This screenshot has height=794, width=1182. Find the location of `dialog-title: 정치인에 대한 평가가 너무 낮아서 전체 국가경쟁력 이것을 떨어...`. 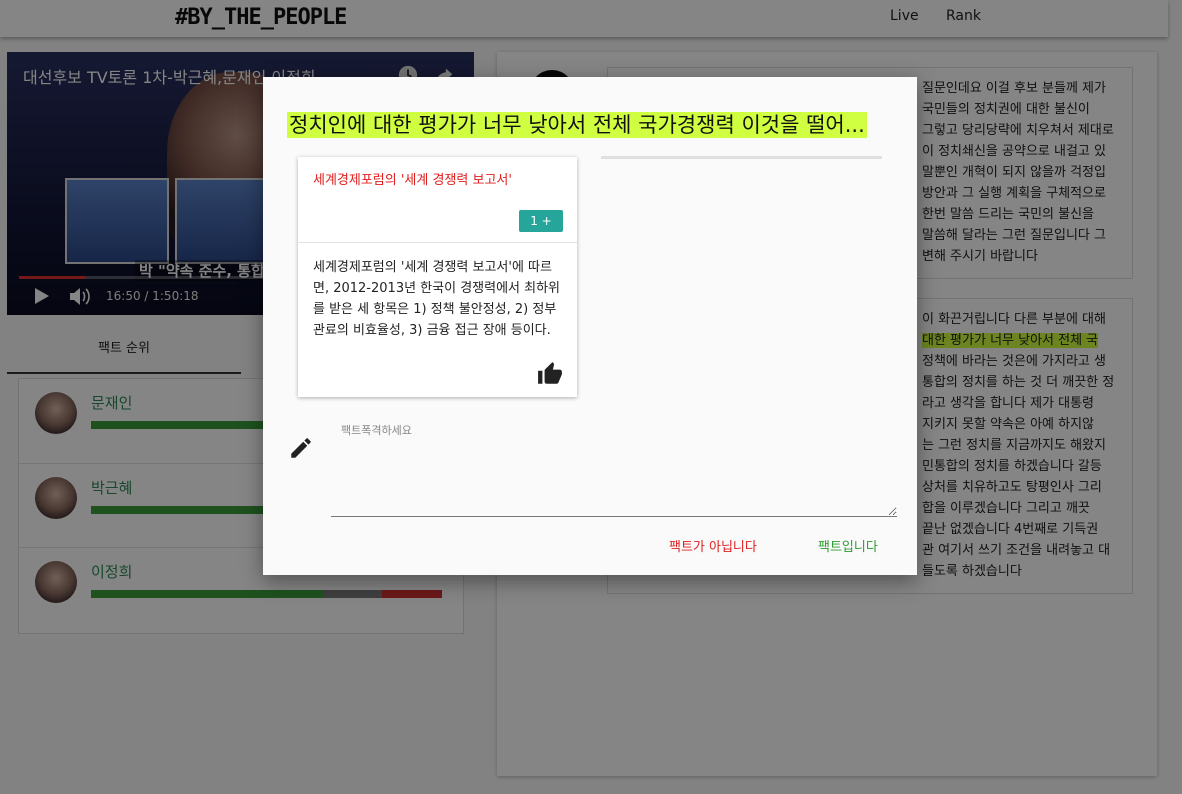

dialog-title: 정치인에 대한 평가가 너무 낮아서 전체 국가경쟁력 이것을 떨어... is located at coordinates (577, 125).